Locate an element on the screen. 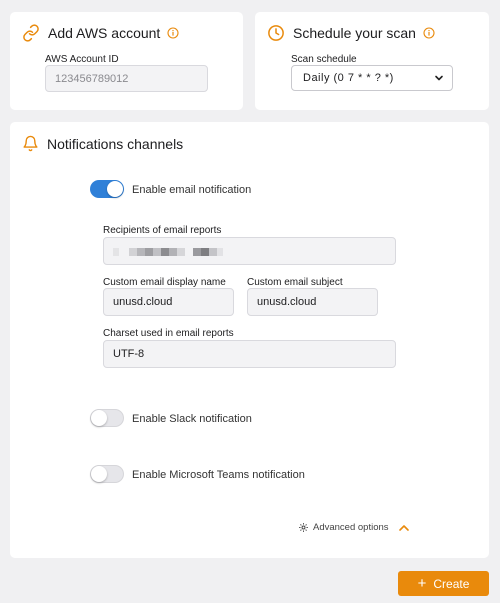 The height and width of the screenshot is (603, 500). recipients-input is located at coordinates (249, 251).